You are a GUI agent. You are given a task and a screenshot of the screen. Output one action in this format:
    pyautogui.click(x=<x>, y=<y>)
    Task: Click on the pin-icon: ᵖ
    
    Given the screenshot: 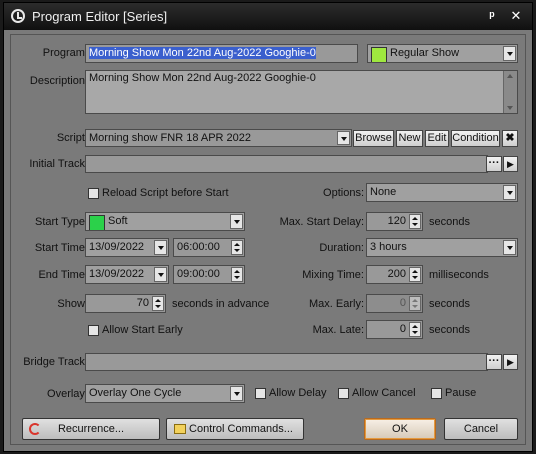 What is the action you would take?
    pyautogui.click(x=492, y=16)
    